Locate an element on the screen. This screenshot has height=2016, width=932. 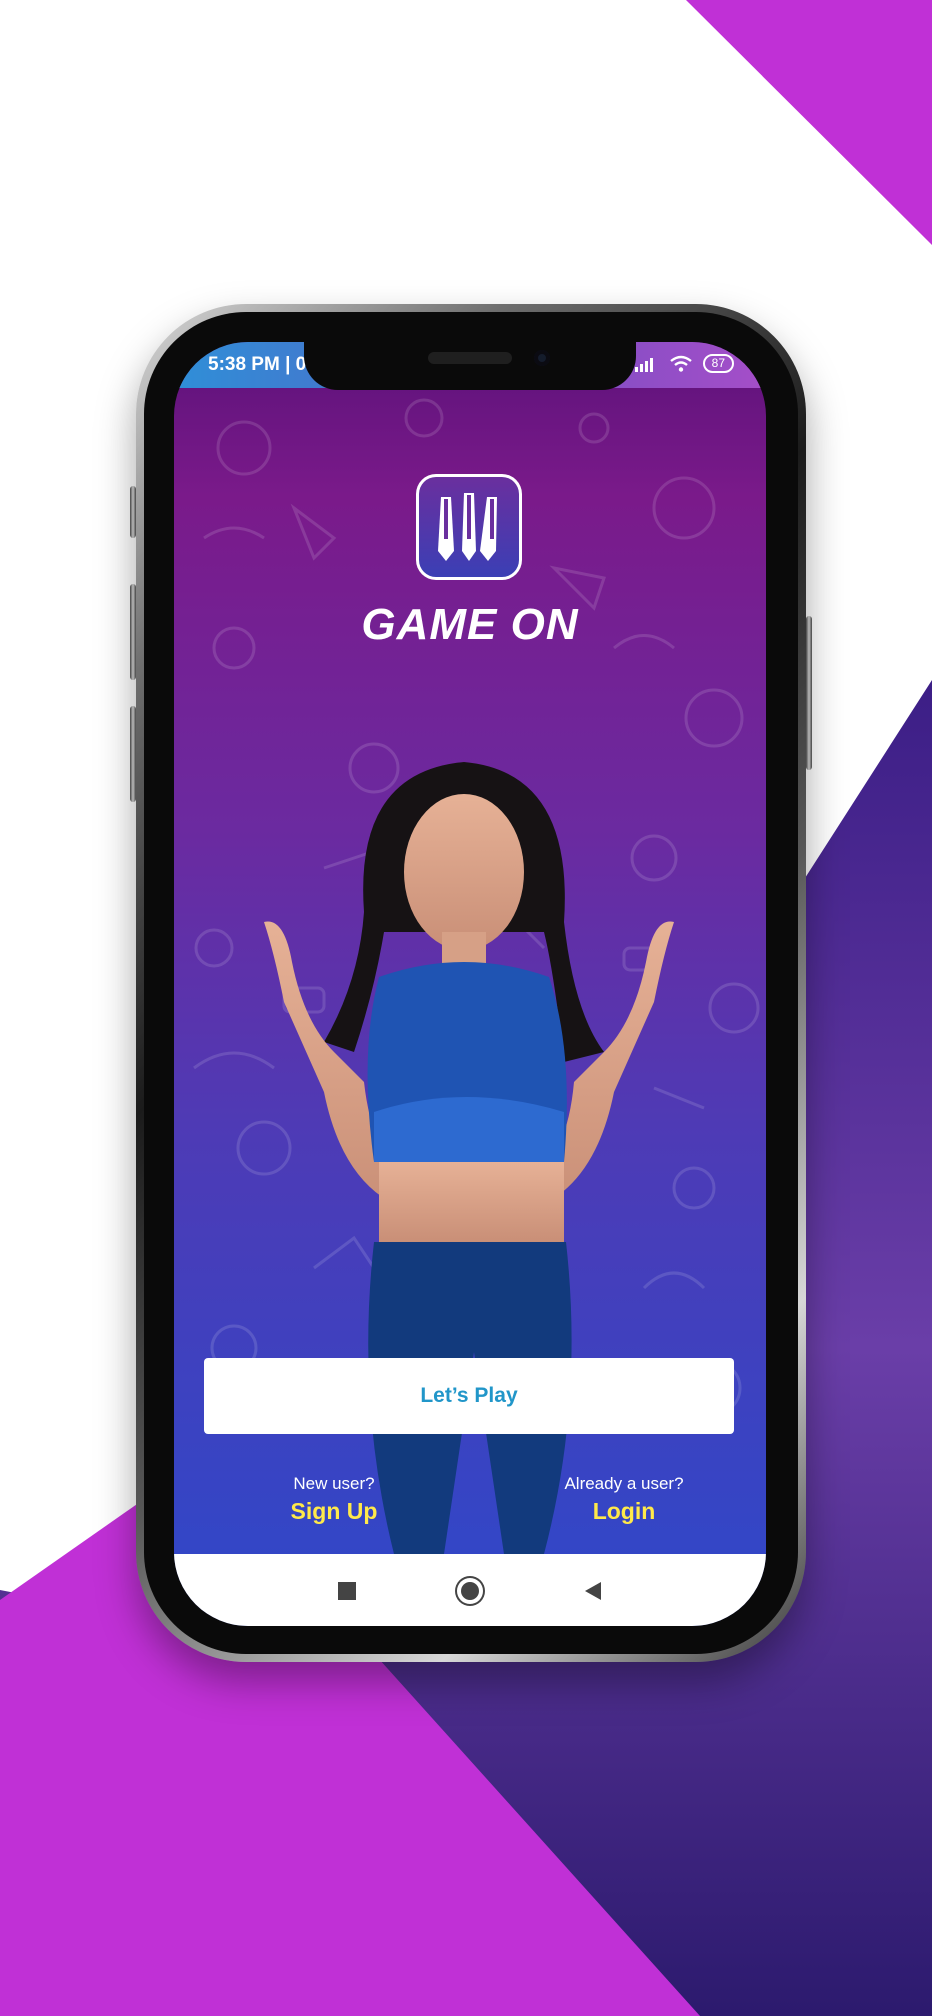
login-block: Already a user? Login is located at coordinates (624, 1499).